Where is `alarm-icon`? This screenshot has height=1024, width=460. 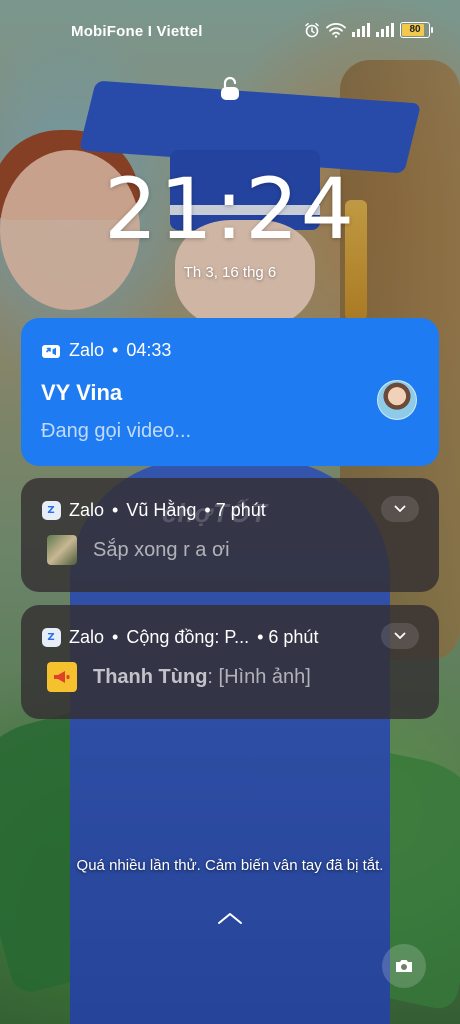 alarm-icon is located at coordinates (312, 30).